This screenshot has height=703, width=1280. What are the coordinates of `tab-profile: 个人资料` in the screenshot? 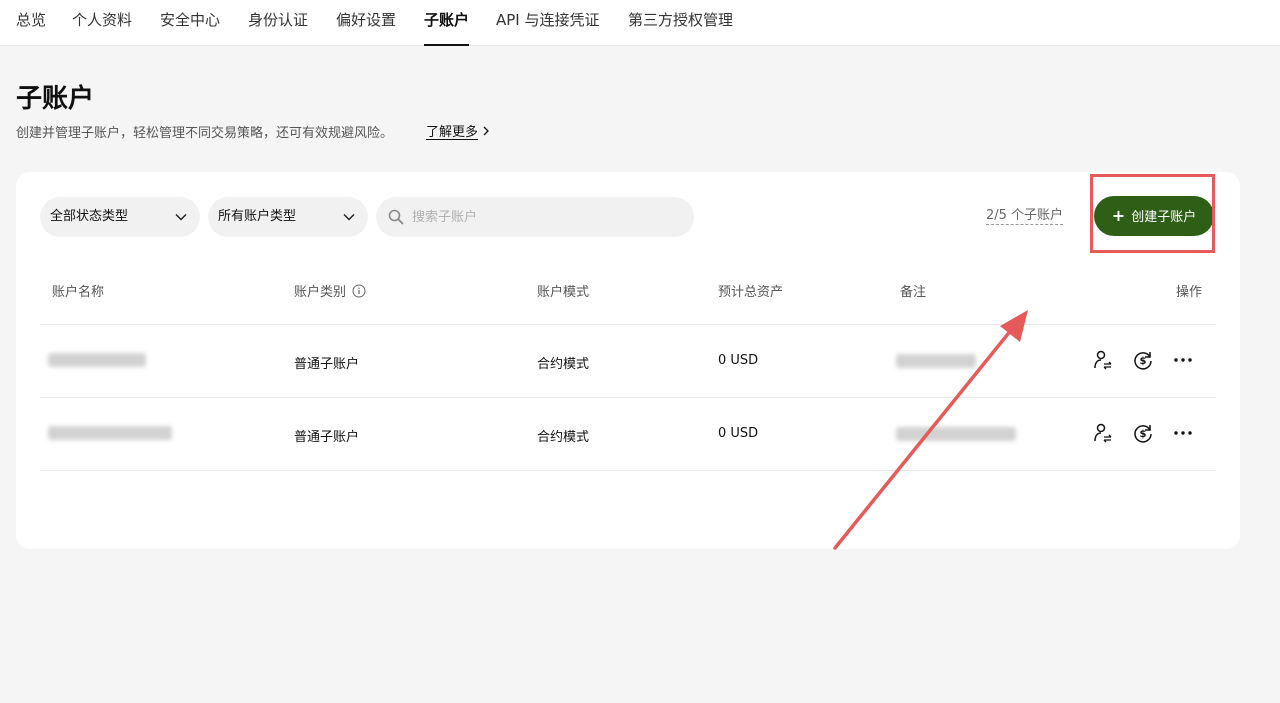 It's located at (102, 23).